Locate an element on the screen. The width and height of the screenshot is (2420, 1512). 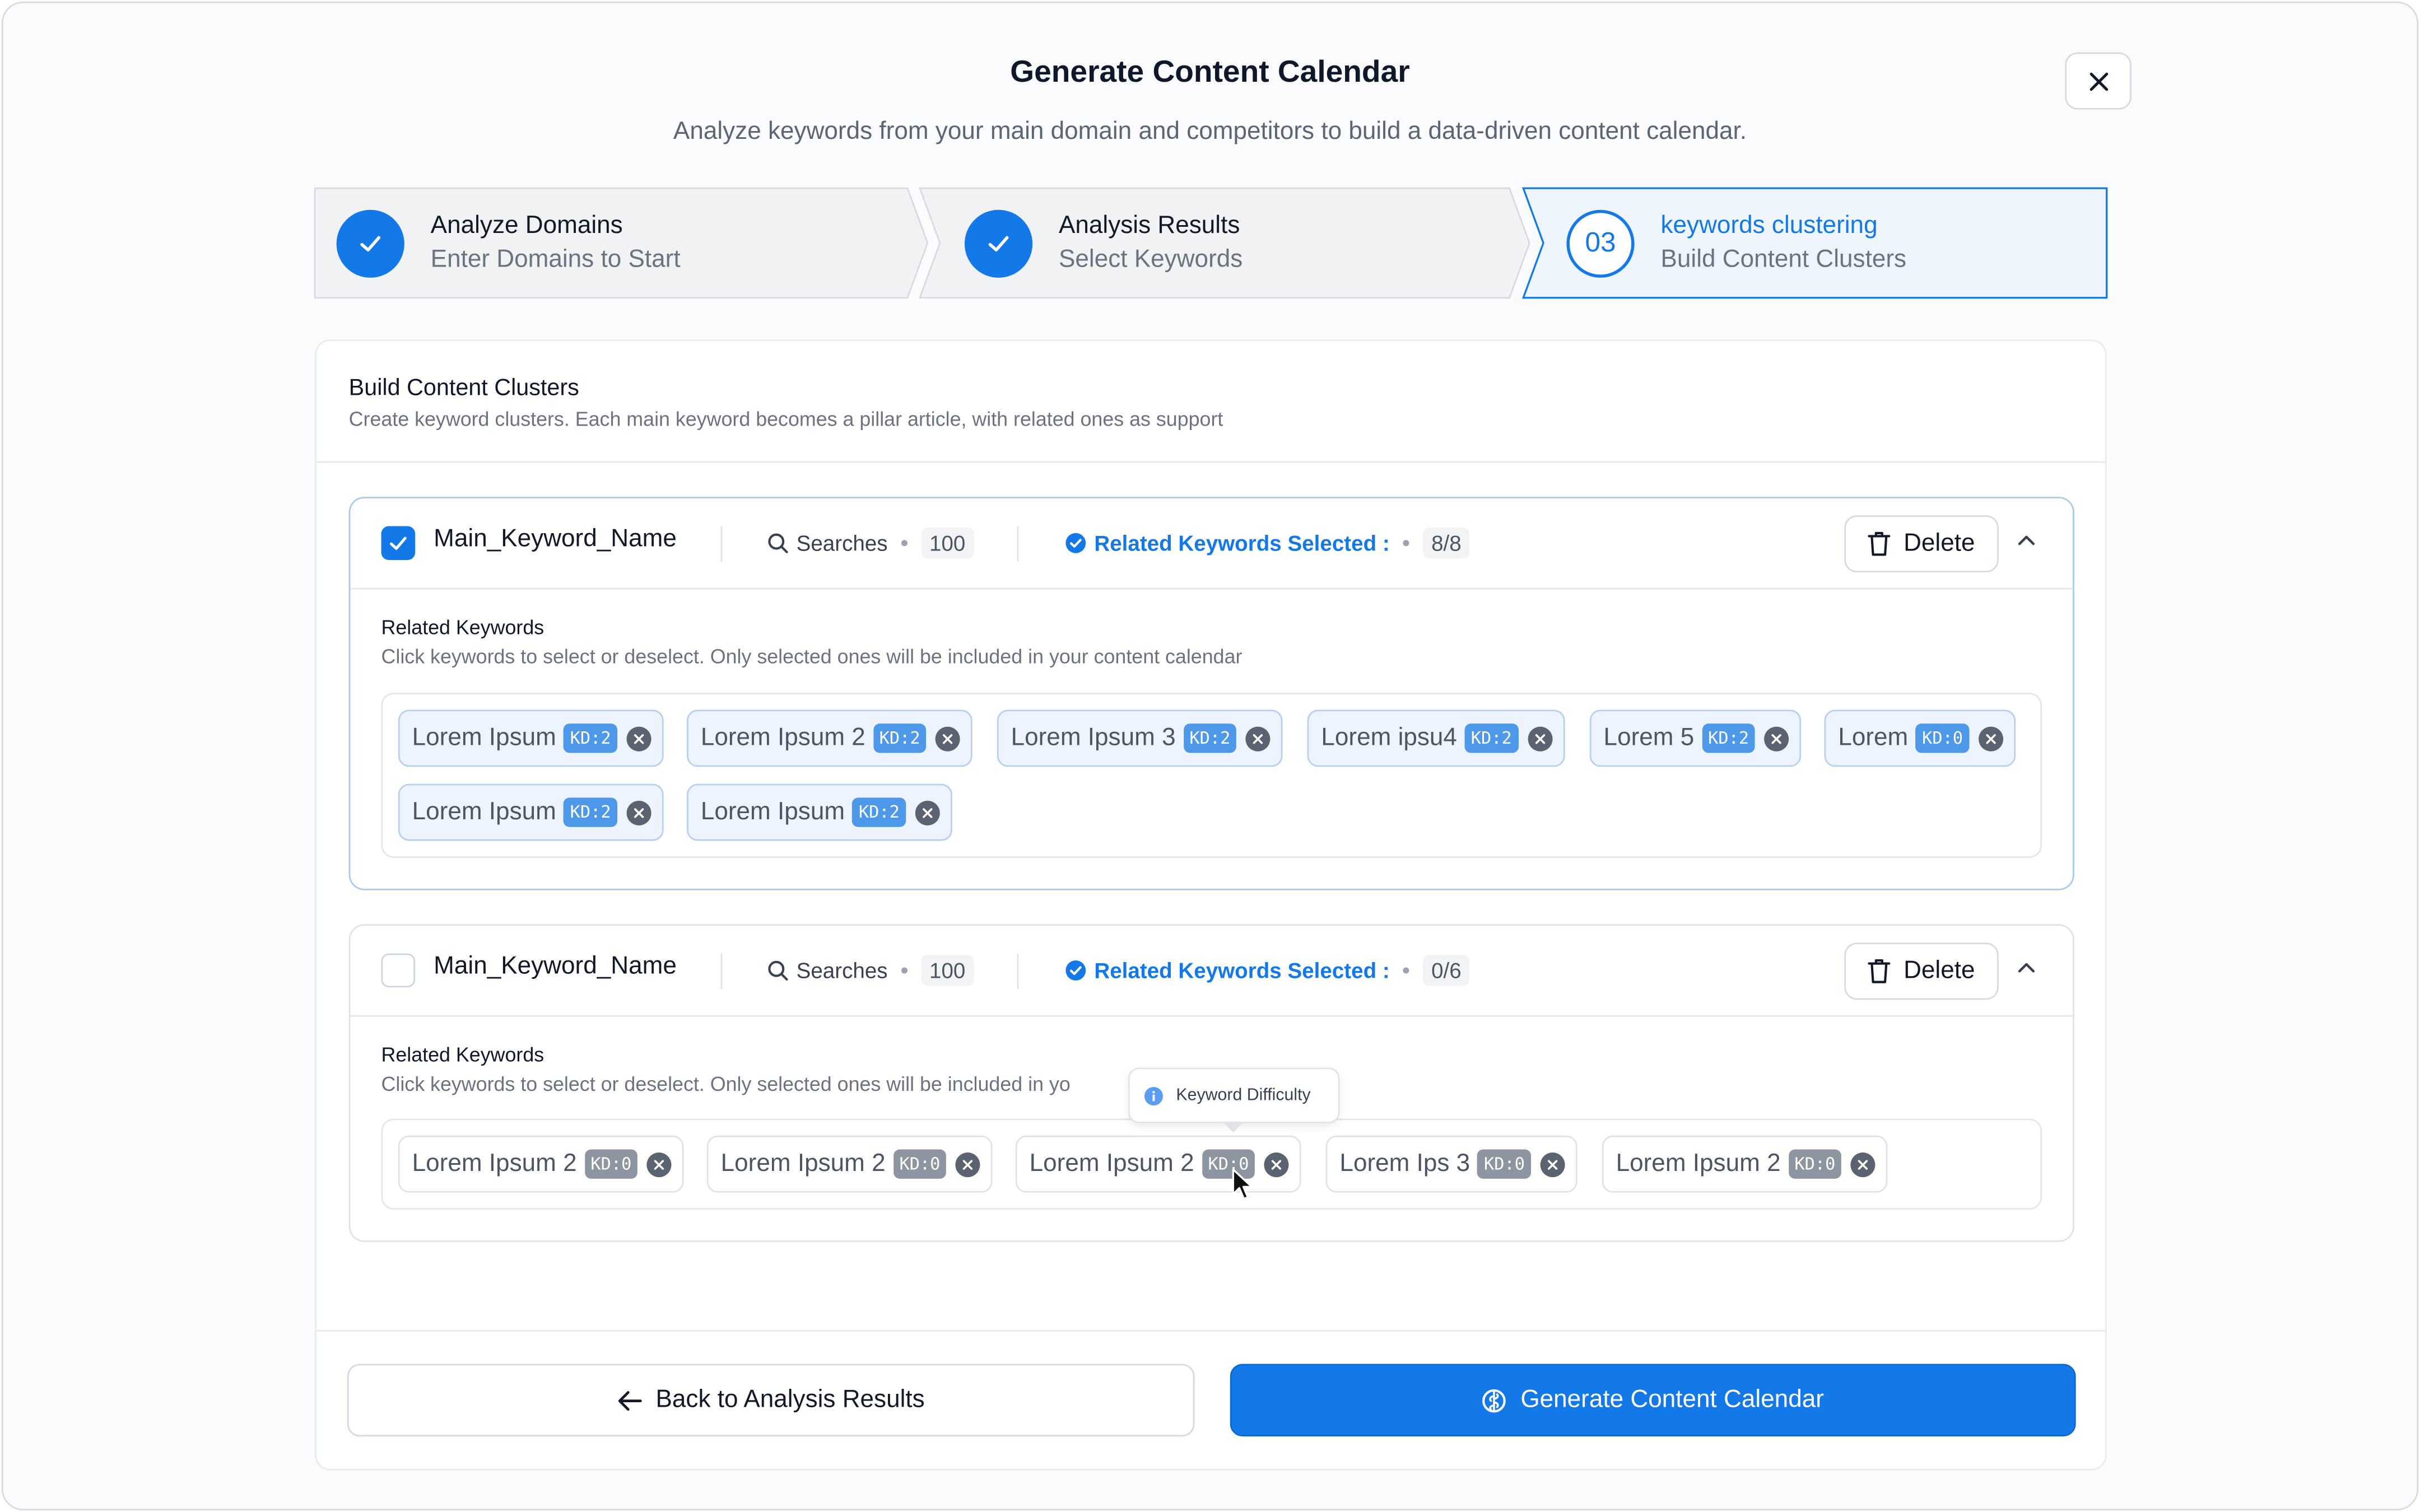
panel-title: Build Content Clusters is located at coordinates (464, 389).